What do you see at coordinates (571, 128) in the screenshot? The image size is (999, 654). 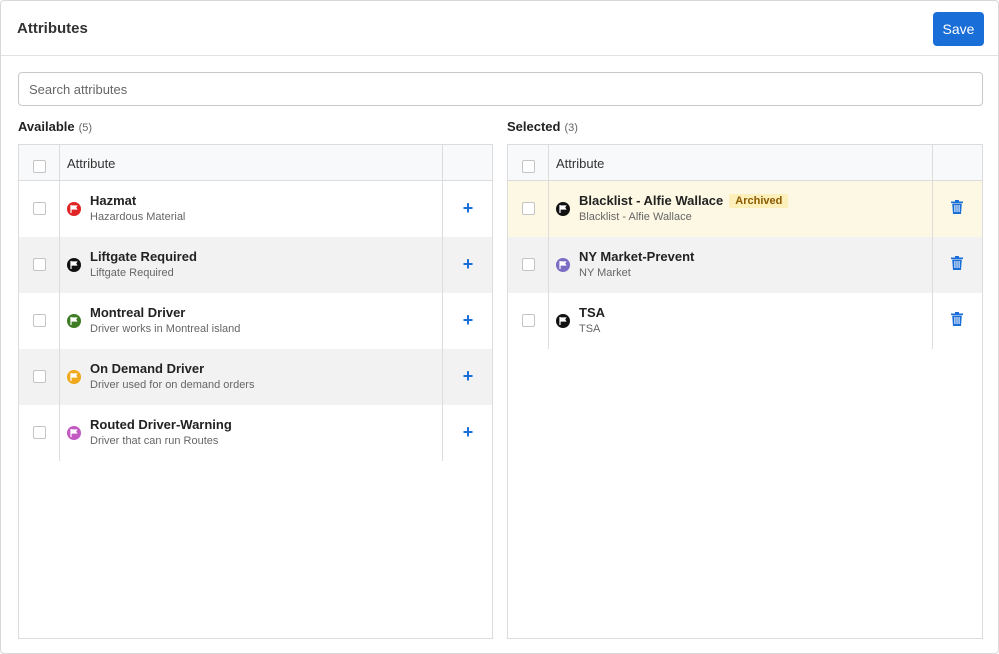 I see `selected-count: (3)` at bounding box center [571, 128].